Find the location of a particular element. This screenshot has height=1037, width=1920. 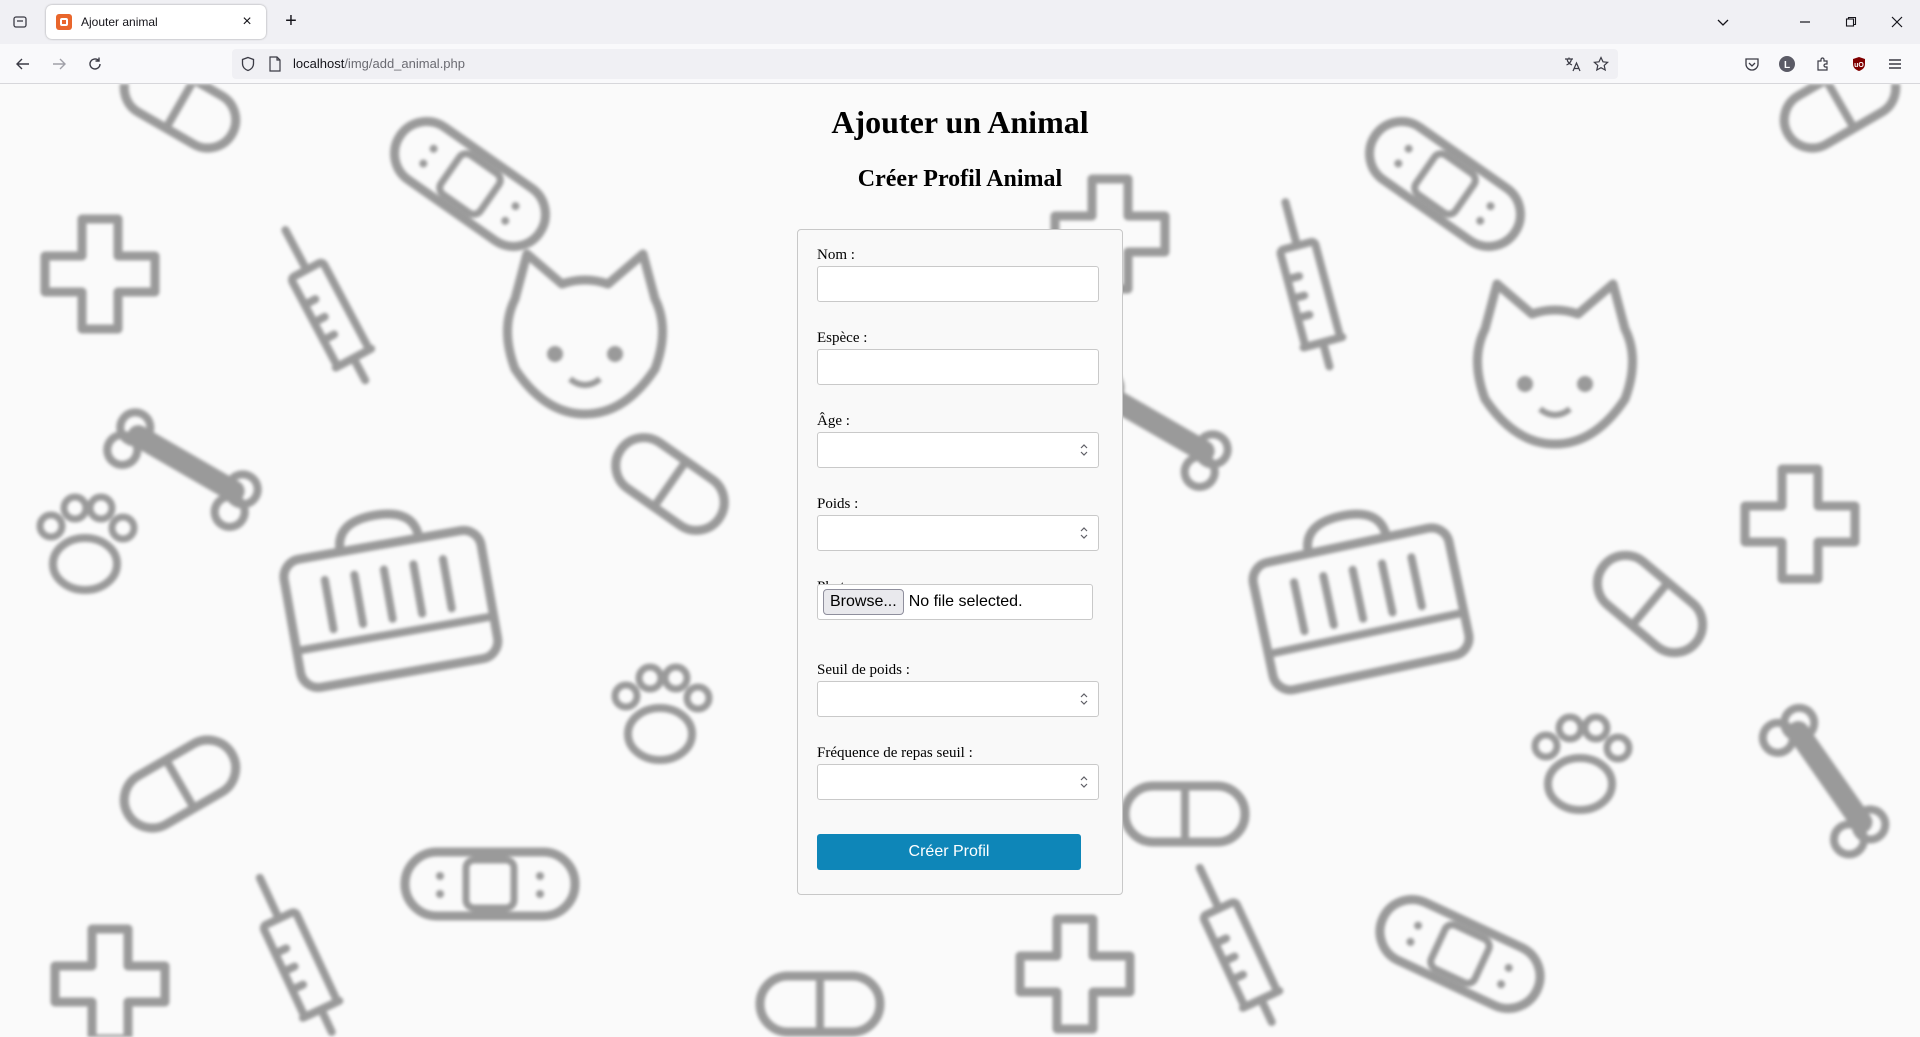

weight-input is located at coordinates (958, 533).